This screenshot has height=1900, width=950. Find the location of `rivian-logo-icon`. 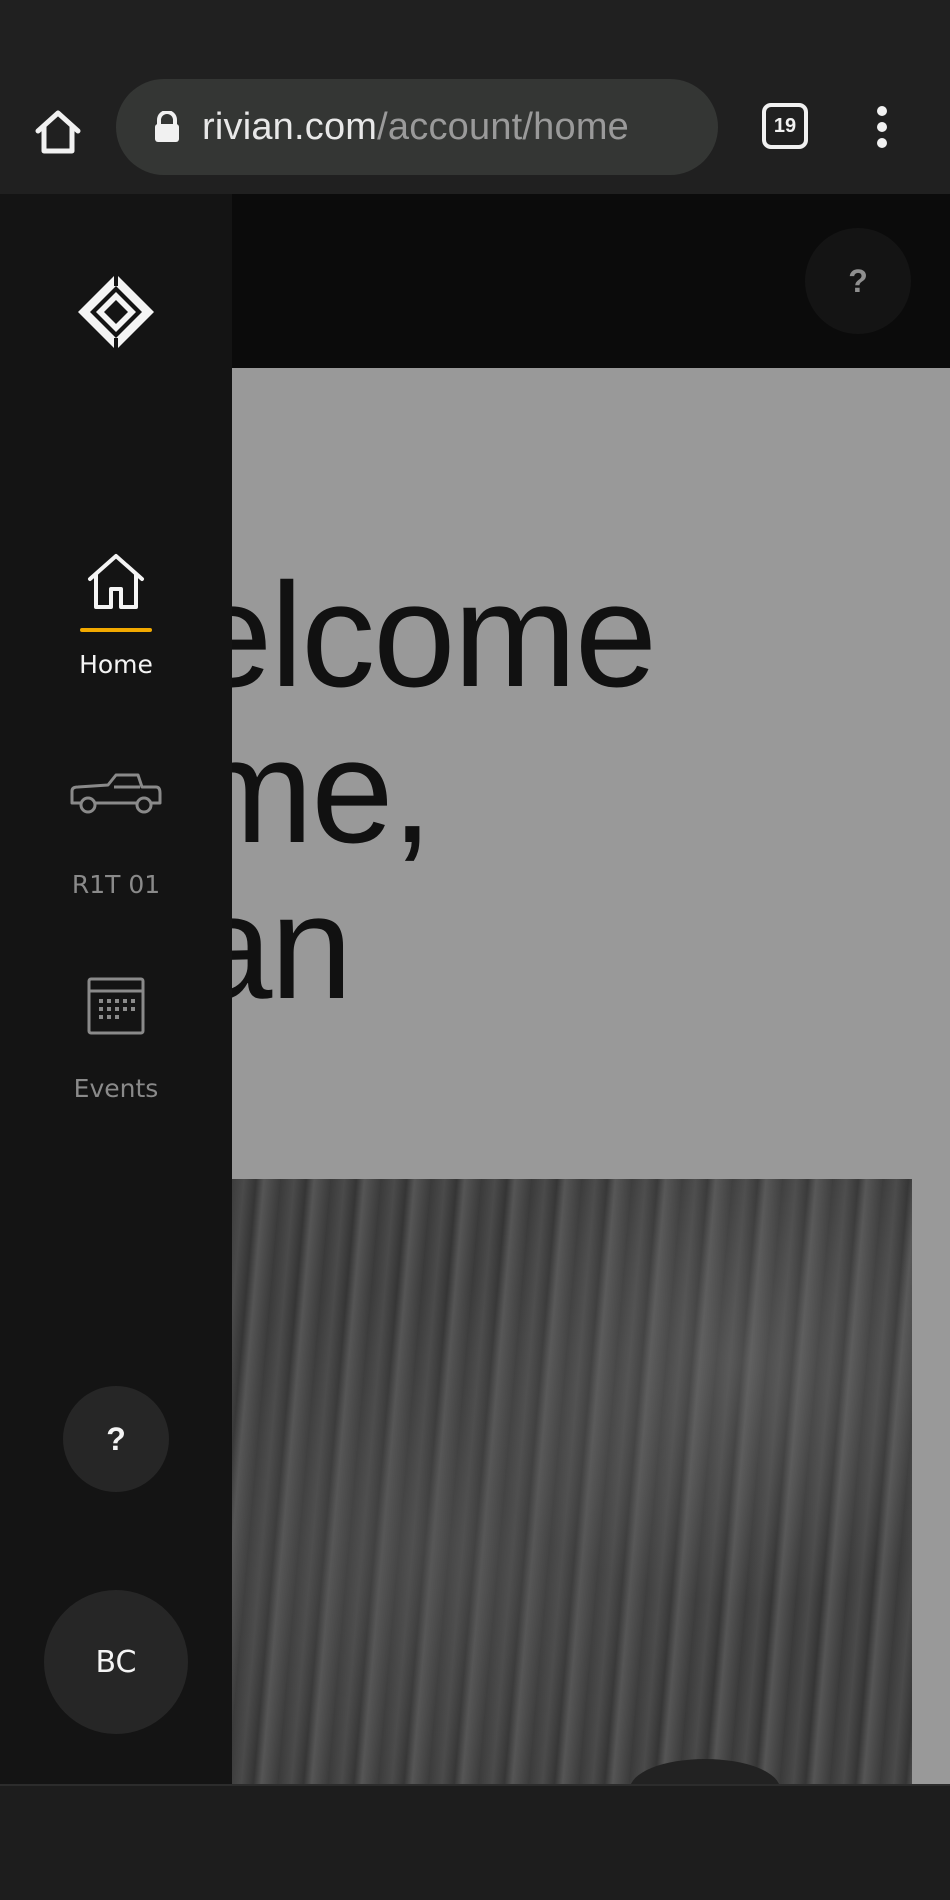

rivian-logo-icon is located at coordinates (116, 312).